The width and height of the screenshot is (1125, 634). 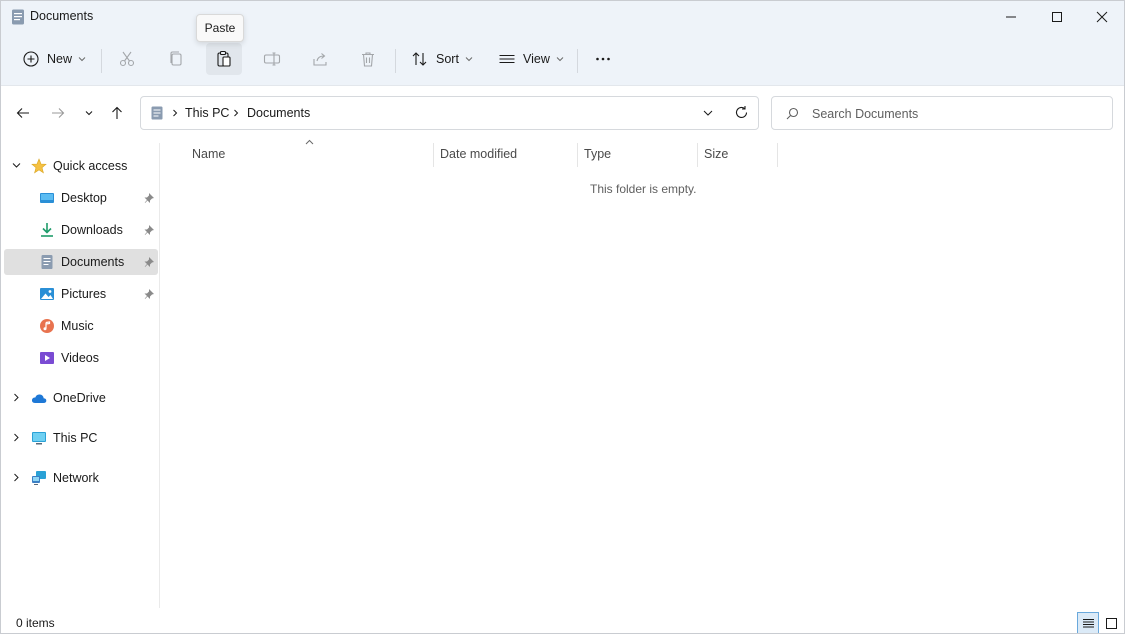 What do you see at coordinates (81, 438) in the screenshot?
I see `sidebar-item-this-pc: This PC` at bounding box center [81, 438].